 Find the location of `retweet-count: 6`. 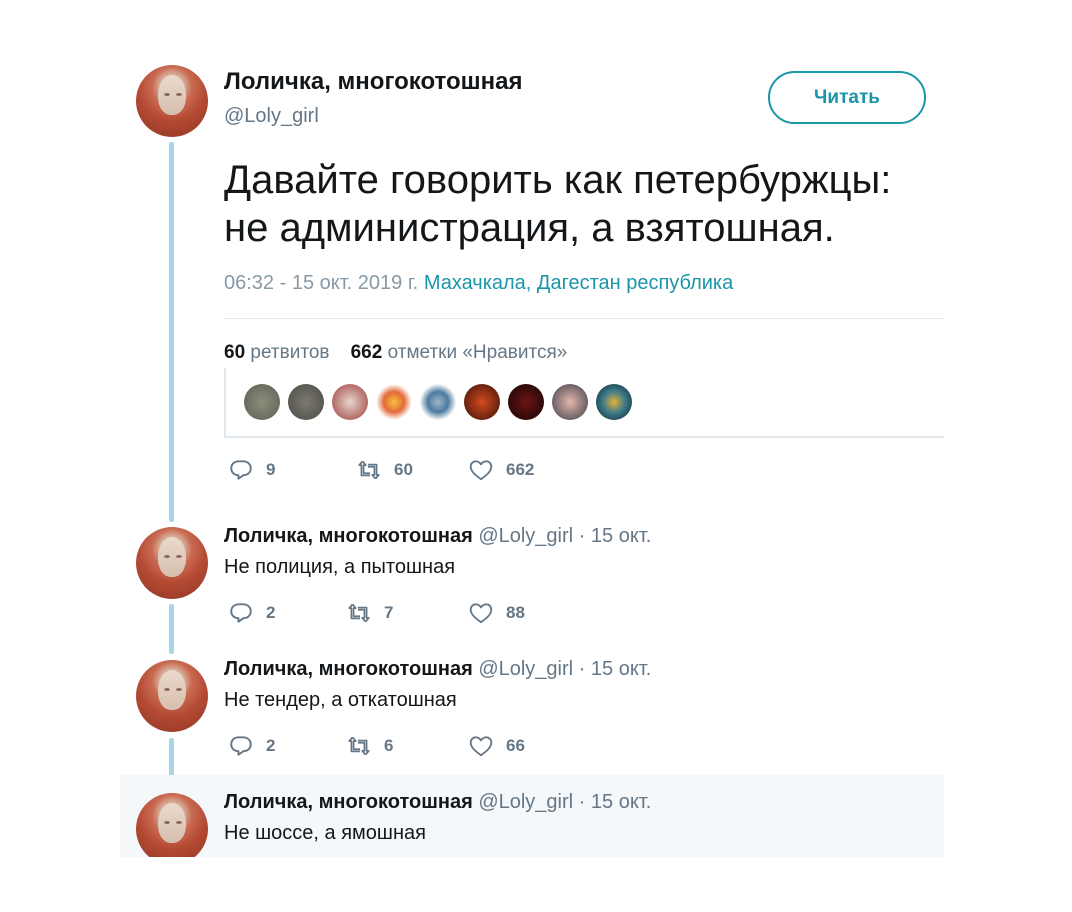

retweet-count: 6 is located at coordinates (389, 745).